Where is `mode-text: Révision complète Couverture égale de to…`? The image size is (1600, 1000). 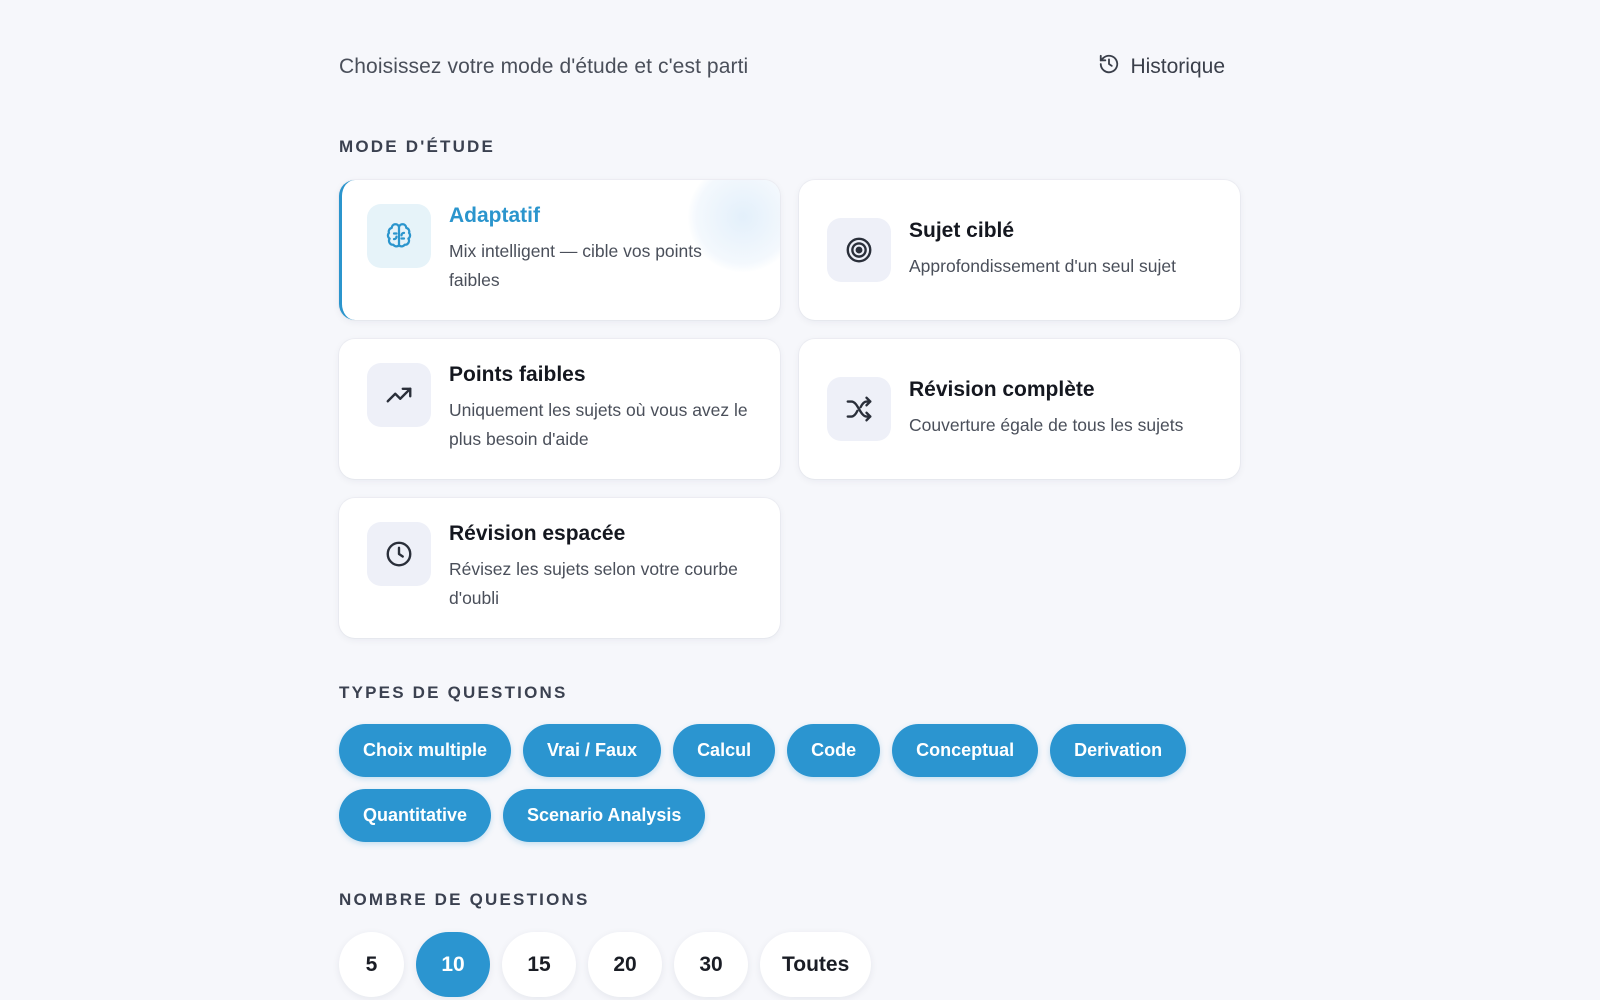 mode-text: Révision complète Couverture égale de to… is located at coordinates (1046, 409).